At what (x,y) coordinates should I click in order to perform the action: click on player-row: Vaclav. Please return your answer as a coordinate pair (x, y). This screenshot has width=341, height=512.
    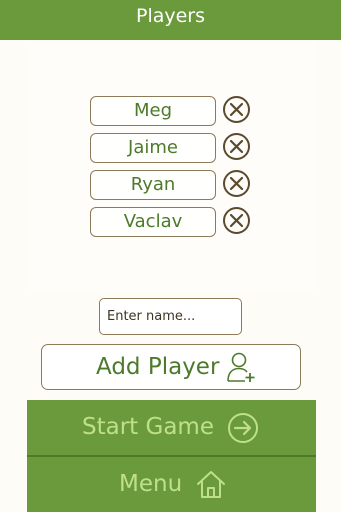
    Looking at the image, I should click on (175, 223).